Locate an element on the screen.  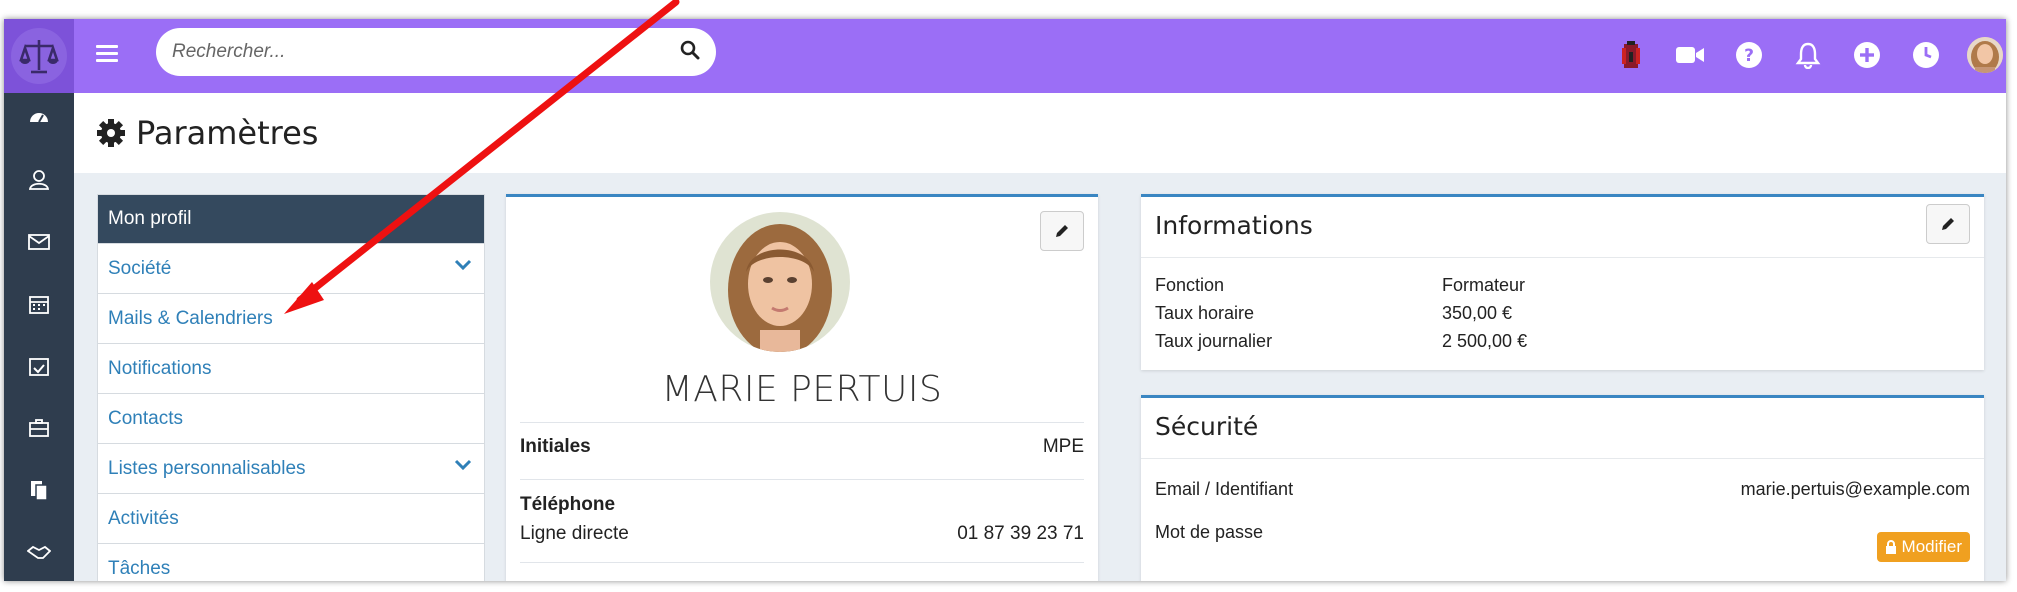
left-navigation-rail is located at coordinates (39, 337).